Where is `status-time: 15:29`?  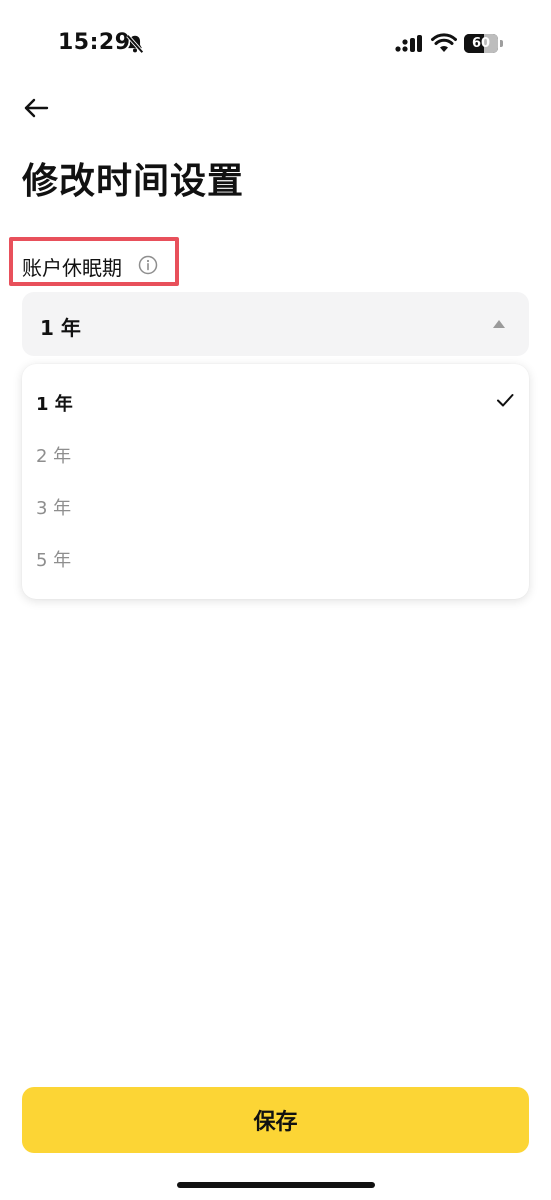 status-time: 15:29 is located at coordinates (94, 42).